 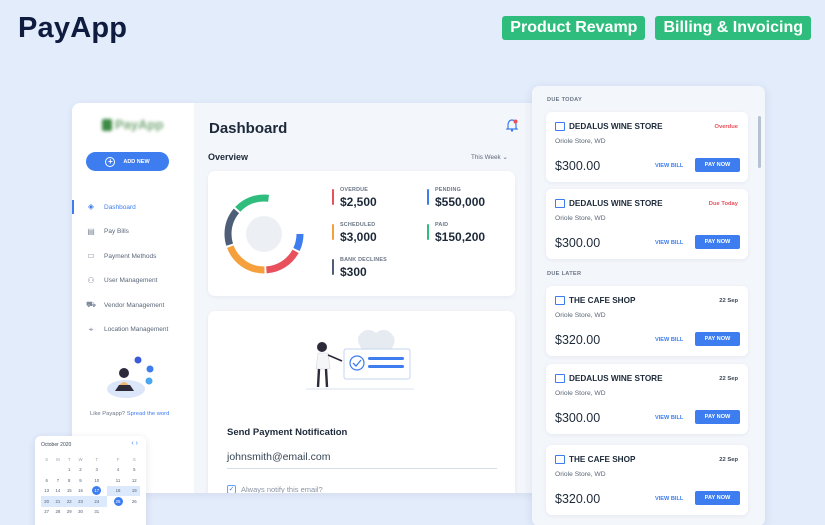 What do you see at coordinates (134, 490) in the screenshot?
I see `calendar-day-in-range: 19` at bounding box center [134, 490].